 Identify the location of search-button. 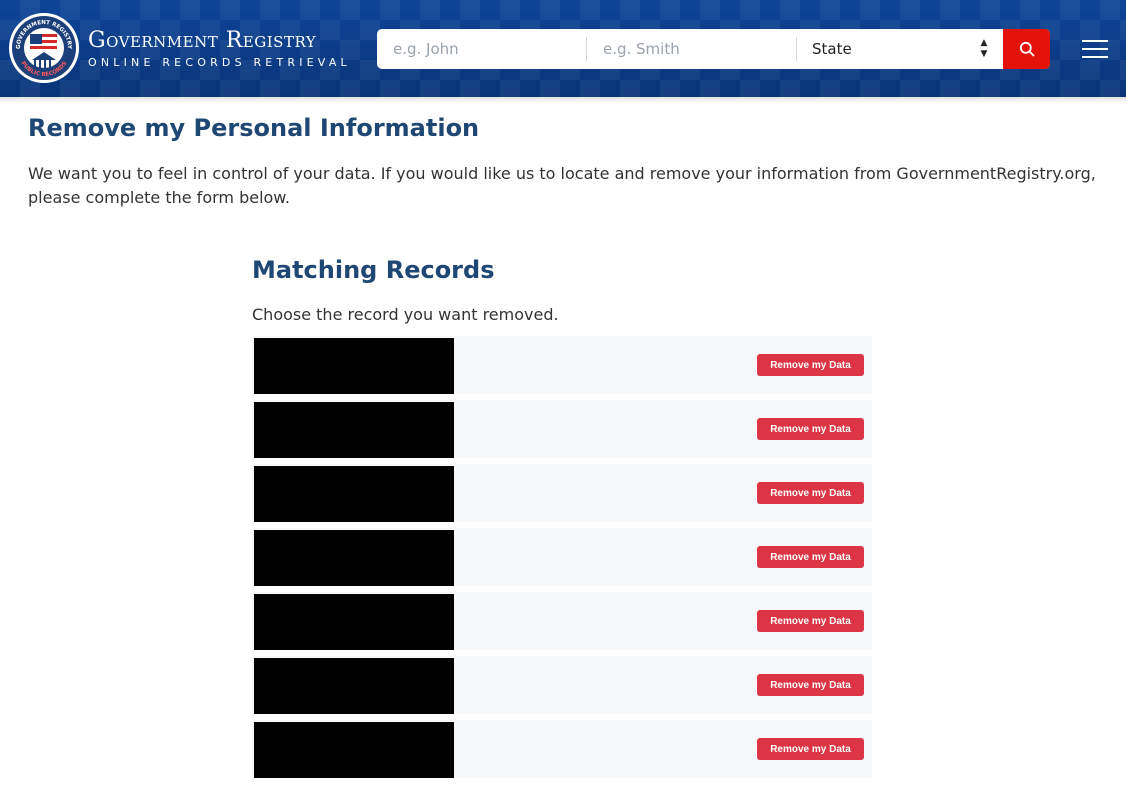
(1026, 49).